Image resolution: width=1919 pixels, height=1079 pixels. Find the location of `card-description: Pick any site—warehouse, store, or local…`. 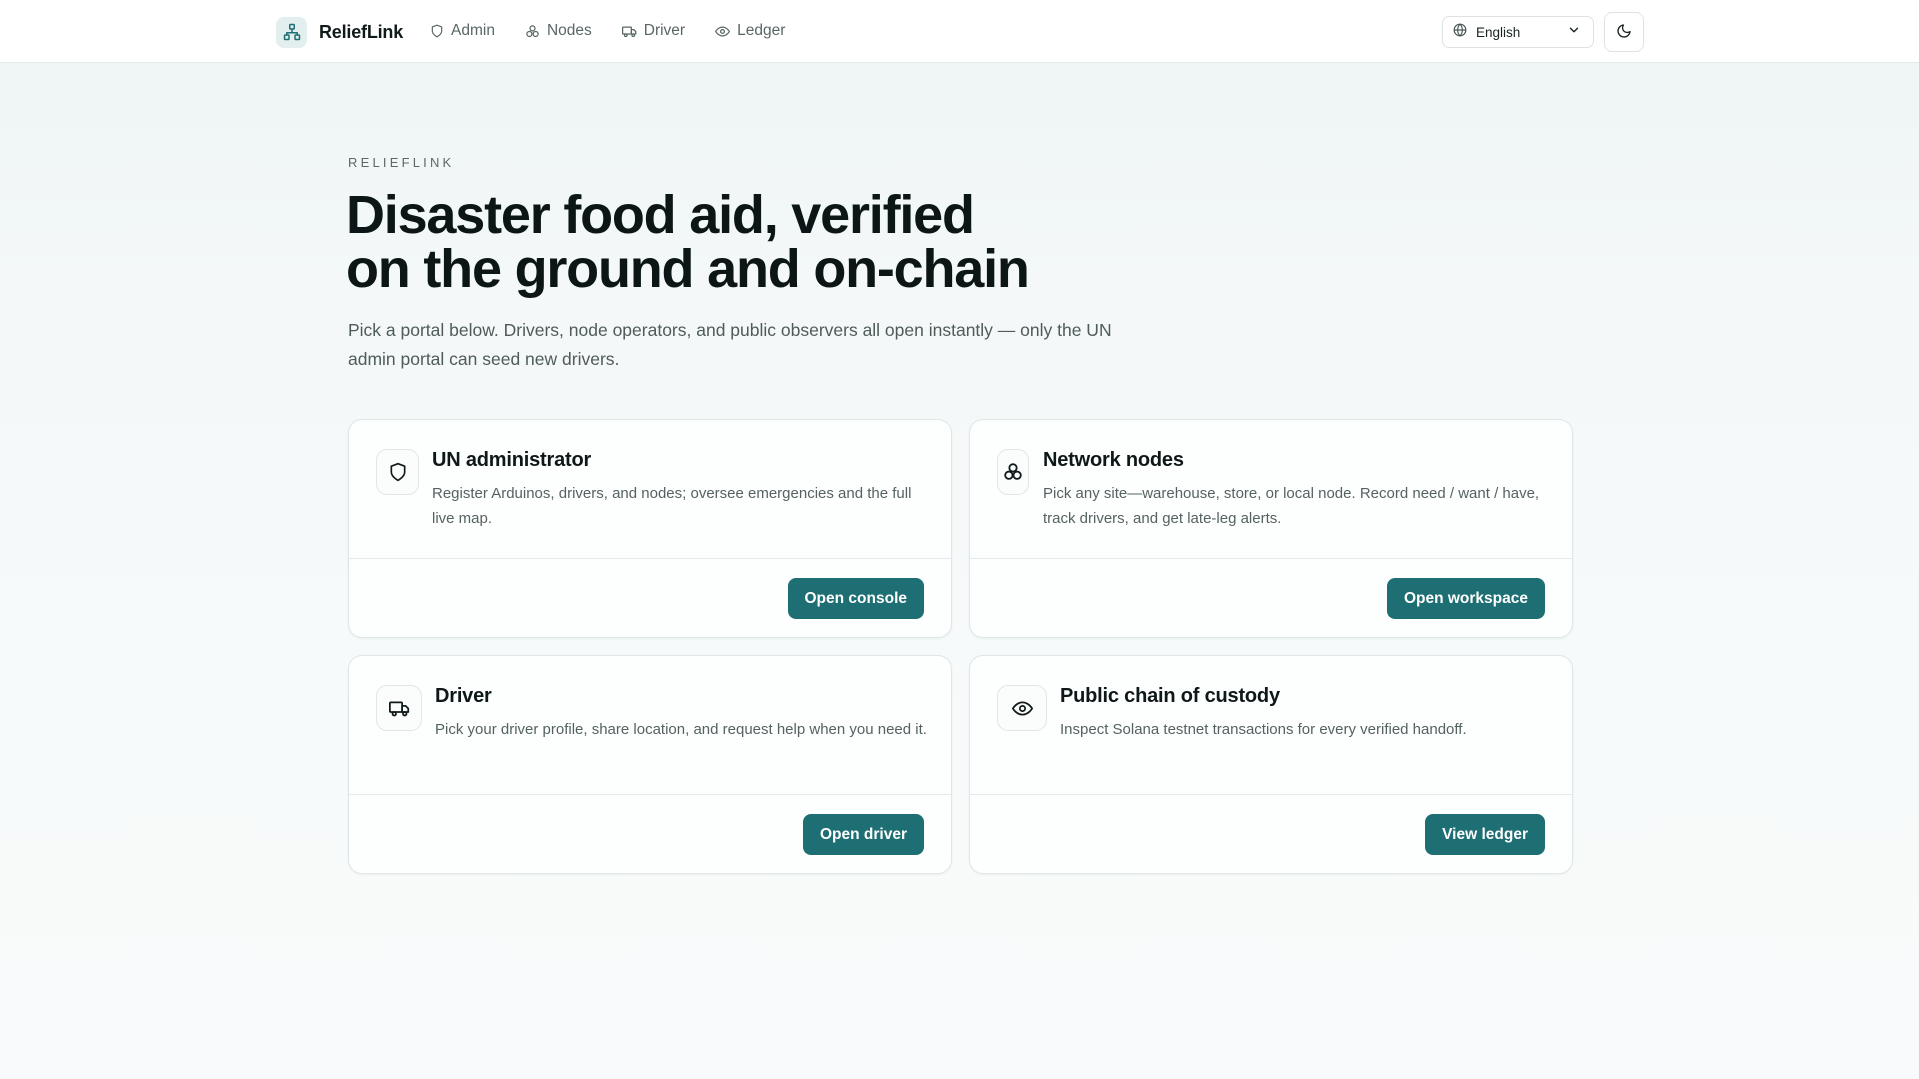

card-description: Pick any site—warehouse, store, or local… is located at coordinates (1291, 506).